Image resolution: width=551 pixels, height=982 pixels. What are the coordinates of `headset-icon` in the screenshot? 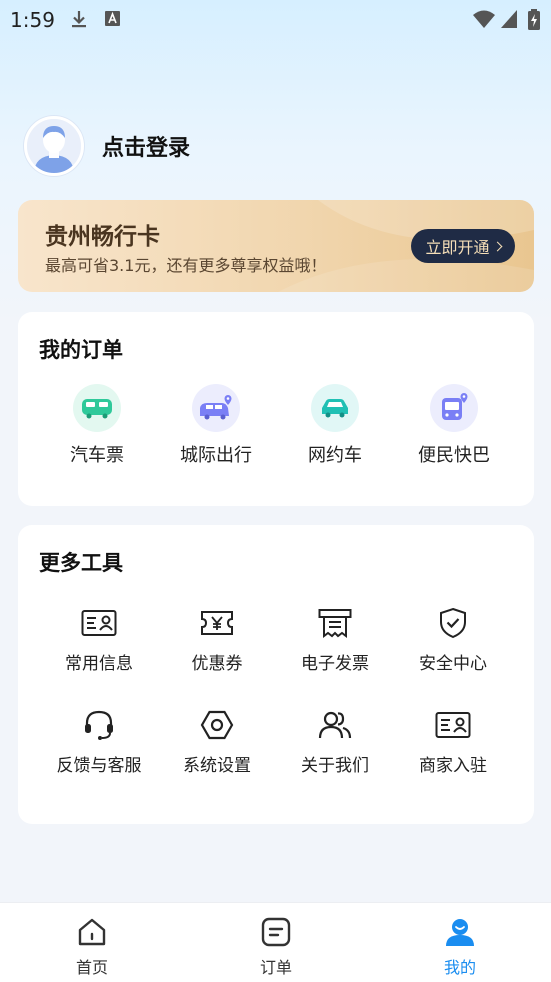 It's located at (99, 725).